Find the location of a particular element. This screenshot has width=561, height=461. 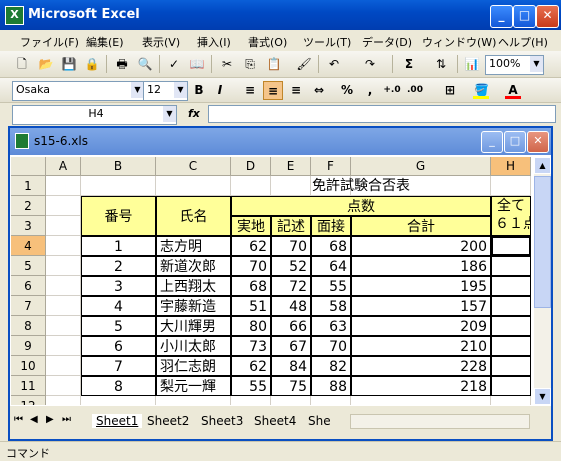

cell-sum: 228 is located at coordinates (421, 366).